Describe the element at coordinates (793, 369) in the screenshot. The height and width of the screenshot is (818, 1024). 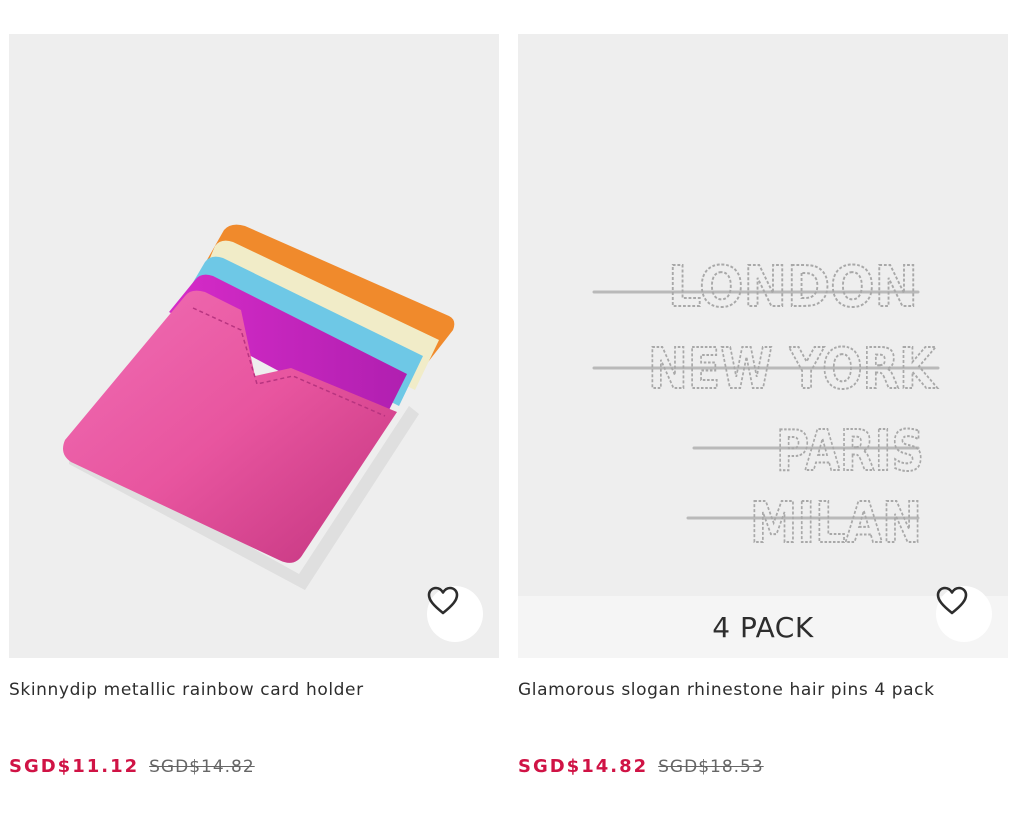
I see `pin-word-new-york: NEW YORK` at that location.